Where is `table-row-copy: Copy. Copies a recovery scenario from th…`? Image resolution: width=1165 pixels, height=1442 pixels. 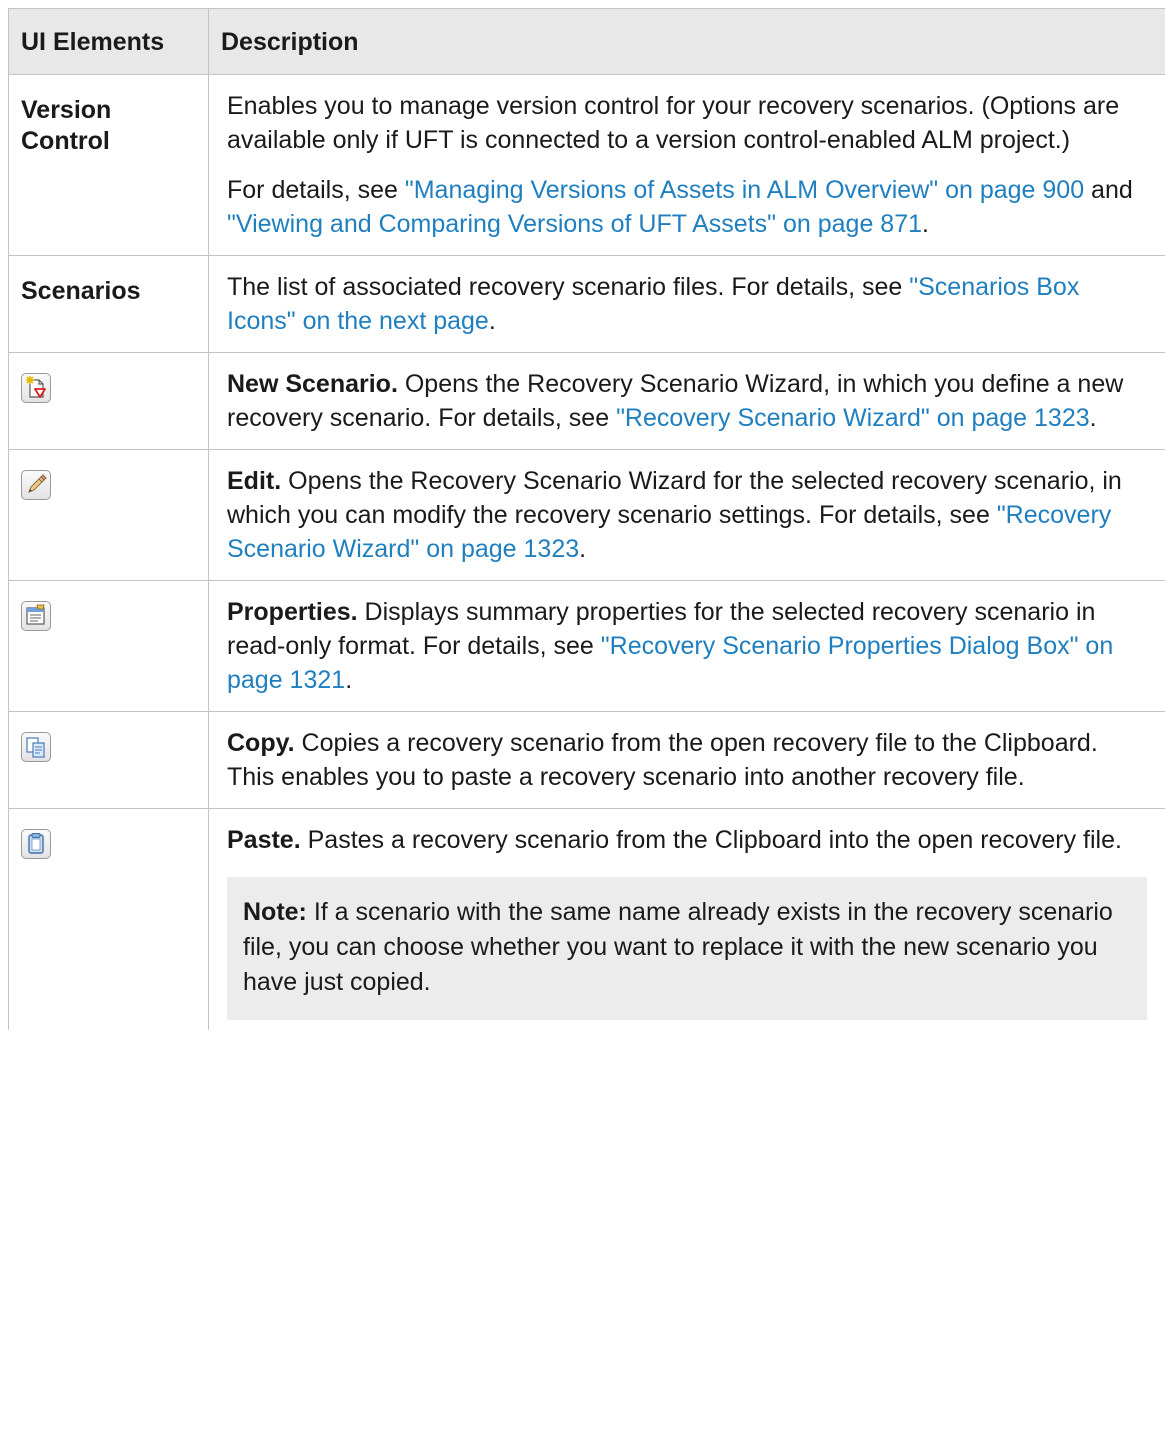 table-row-copy: Copy. Copies a recovery scenario from th… is located at coordinates (586, 760).